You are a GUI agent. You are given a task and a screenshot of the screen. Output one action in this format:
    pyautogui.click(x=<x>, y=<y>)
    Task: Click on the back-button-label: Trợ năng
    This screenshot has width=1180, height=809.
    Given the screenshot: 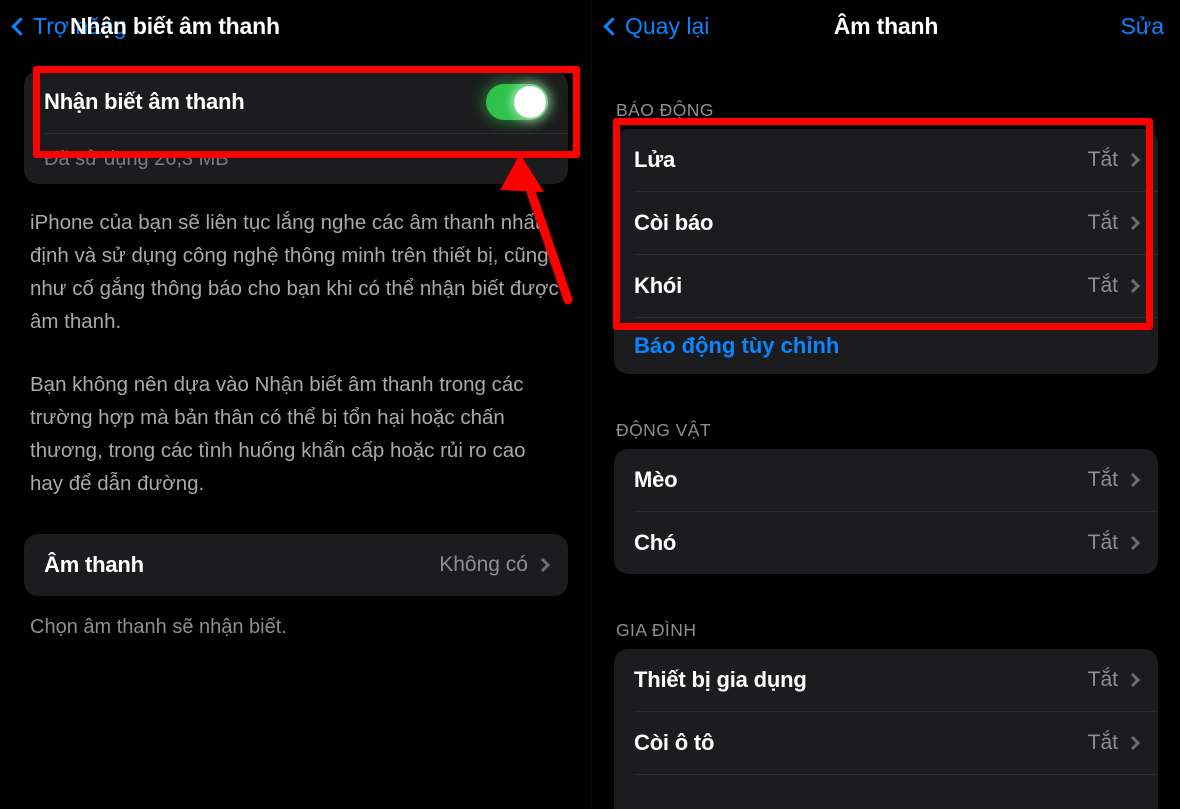 What is the action you would take?
    pyautogui.click(x=80, y=25)
    